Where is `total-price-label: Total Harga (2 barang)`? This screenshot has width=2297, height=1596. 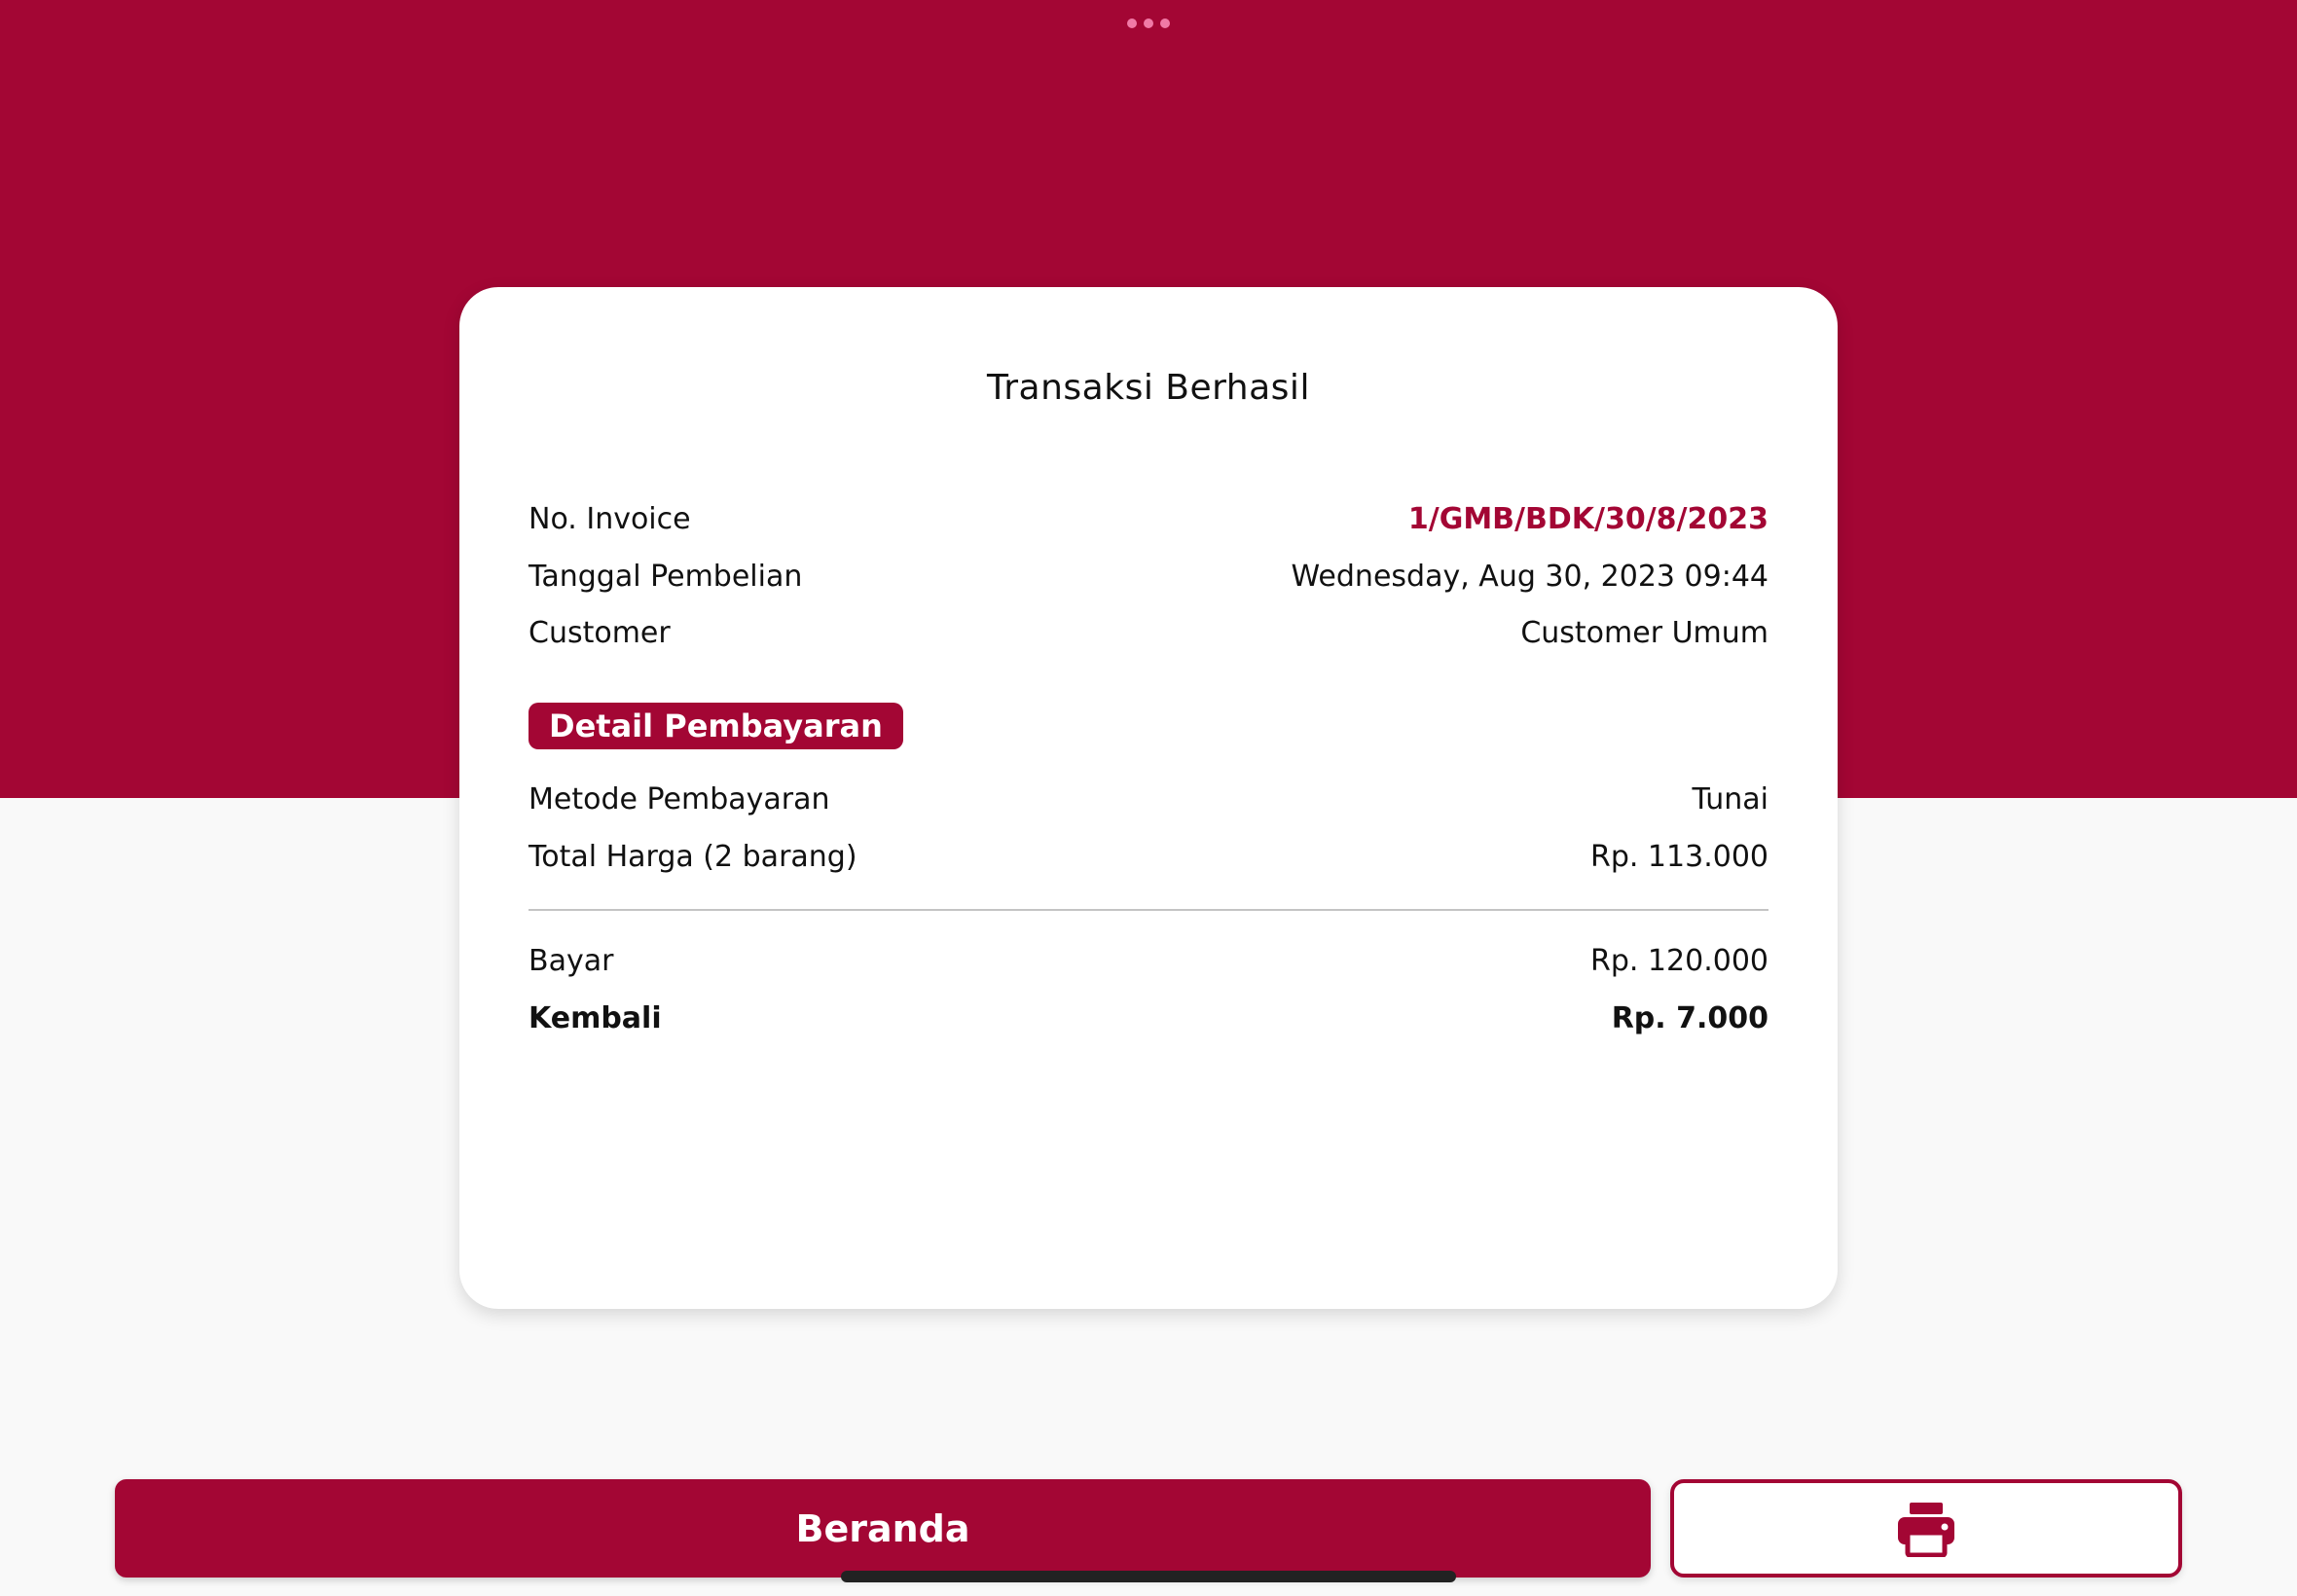
total-price-label: Total Harga (2 barang) is located at coordinates (693, 856).